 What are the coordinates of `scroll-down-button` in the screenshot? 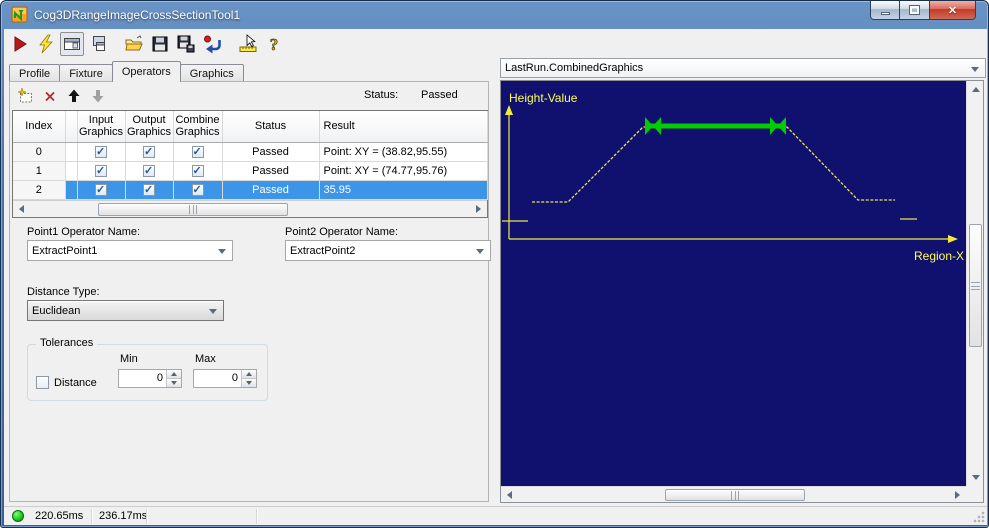 It's located at (975, 477).